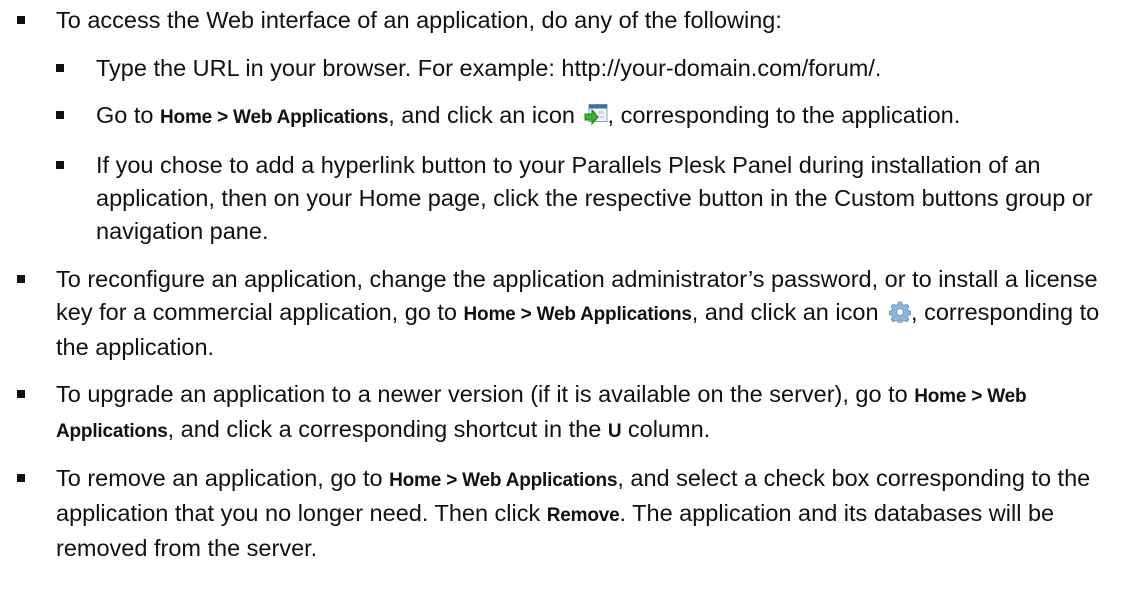  I want to click on remove-command: Remove, so click(583, 515).